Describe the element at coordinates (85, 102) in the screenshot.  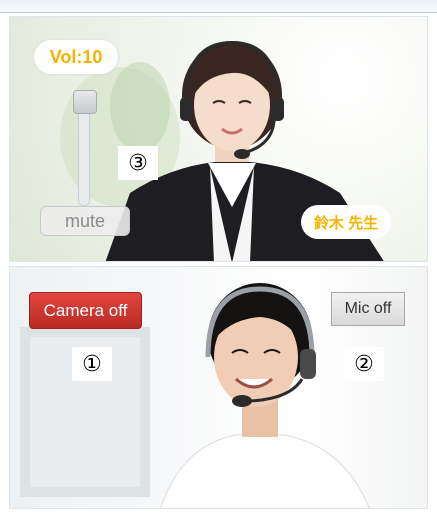
I see `volume-slider-thumb` at that location.